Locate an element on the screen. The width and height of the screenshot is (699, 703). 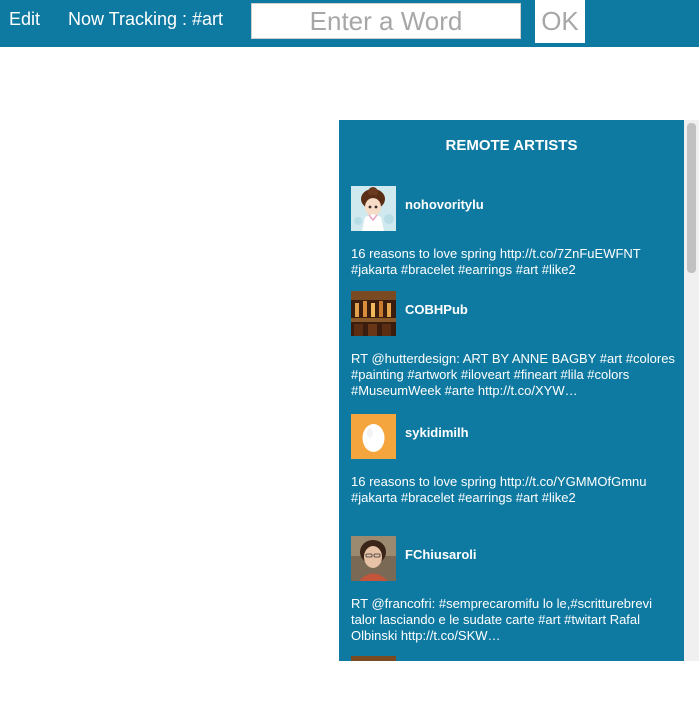
top-bar: Edit Now Tracking : #art OK is located at coordinates (349, 23).